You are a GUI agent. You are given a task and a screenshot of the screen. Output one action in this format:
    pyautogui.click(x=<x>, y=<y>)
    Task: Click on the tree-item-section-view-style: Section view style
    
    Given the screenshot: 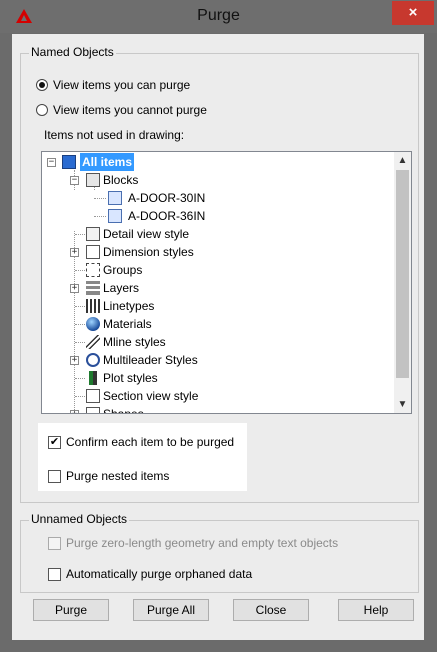 What is the action you would take?
    pyautogui.click(x=150, y=396)
    